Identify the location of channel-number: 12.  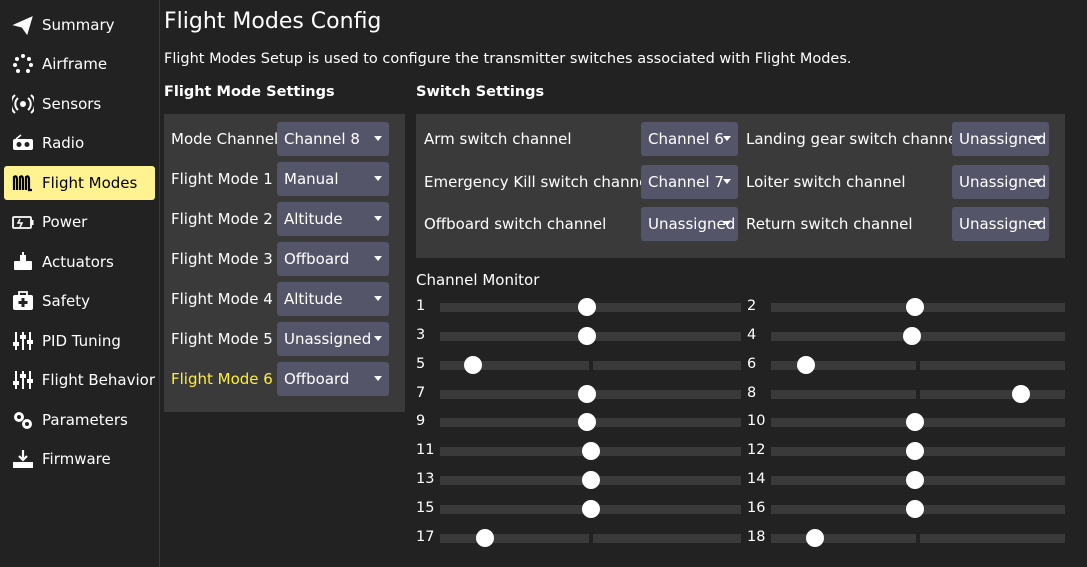
(756, 450).